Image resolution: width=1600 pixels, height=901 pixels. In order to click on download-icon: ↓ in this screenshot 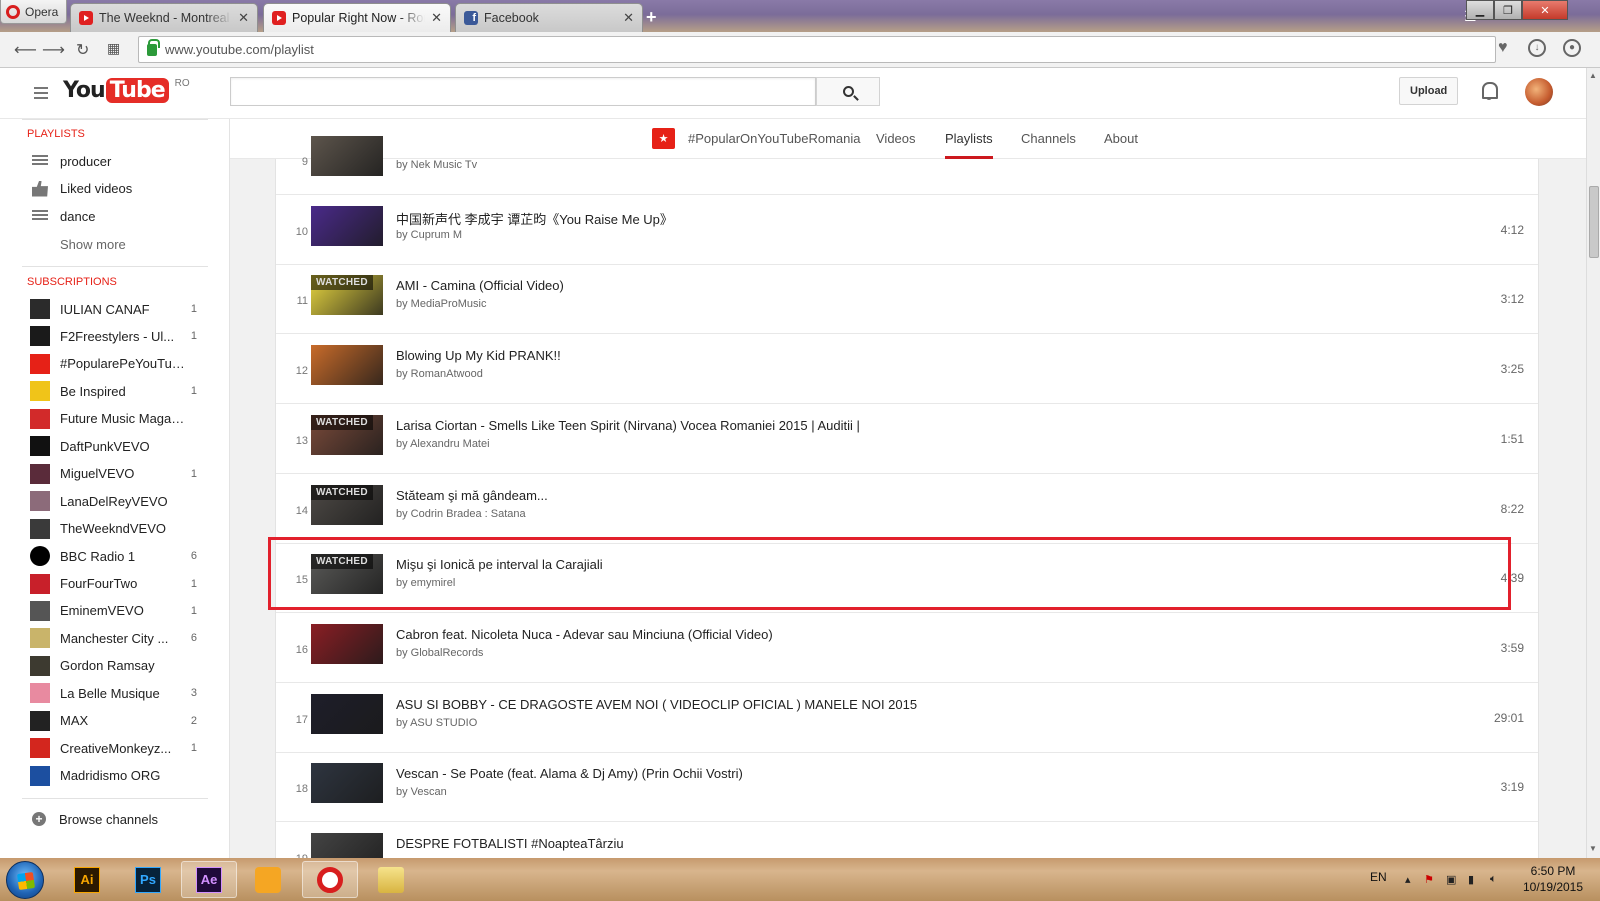, I will do `click(1537, 48)`.